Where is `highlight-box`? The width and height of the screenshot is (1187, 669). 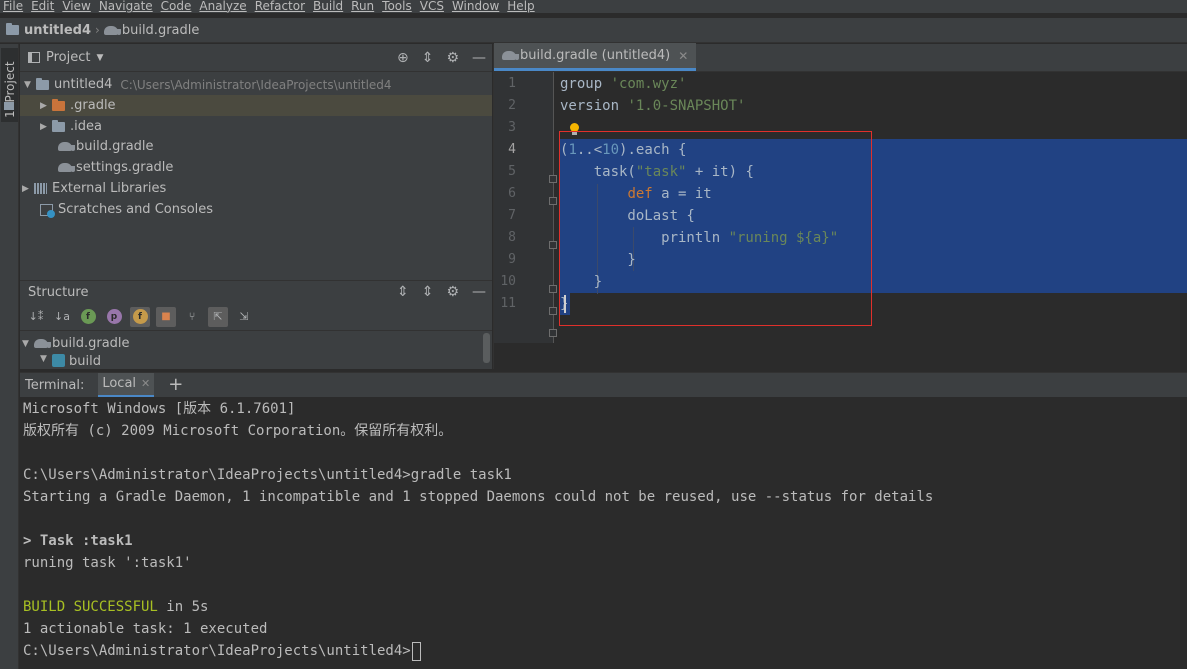 highlight-box is located at coordinates (715, 228).